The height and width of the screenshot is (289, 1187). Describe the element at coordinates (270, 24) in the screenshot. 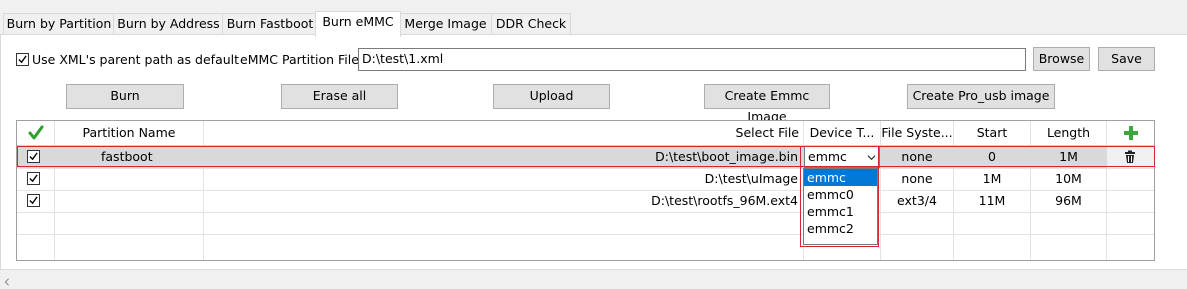

I see `tab-burn-fastboot: Burn Fastboot` at that location.